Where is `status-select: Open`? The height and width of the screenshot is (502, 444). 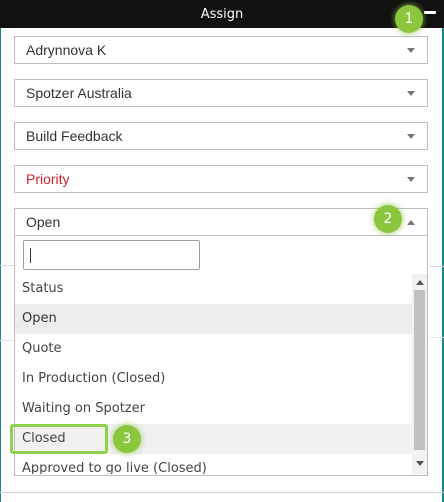 status-select: Open is located at coordinates (221, 222).